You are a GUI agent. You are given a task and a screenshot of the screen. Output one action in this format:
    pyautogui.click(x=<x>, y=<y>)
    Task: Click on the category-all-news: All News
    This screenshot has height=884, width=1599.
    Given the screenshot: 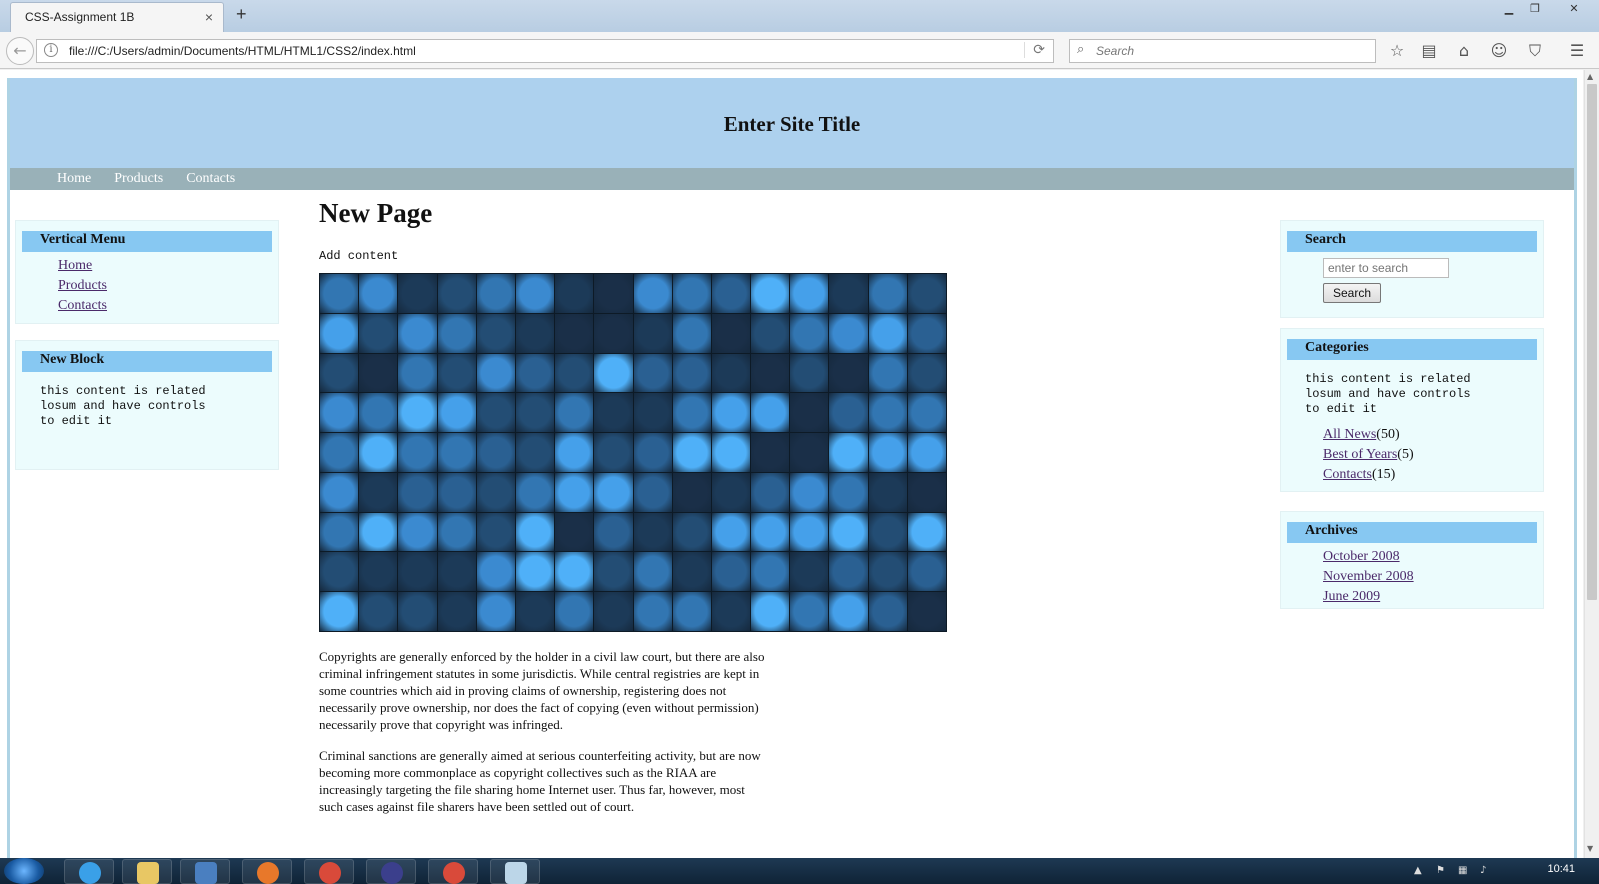 What is the action you would take?
    pyautogui.click(x=1349, y=434)
    